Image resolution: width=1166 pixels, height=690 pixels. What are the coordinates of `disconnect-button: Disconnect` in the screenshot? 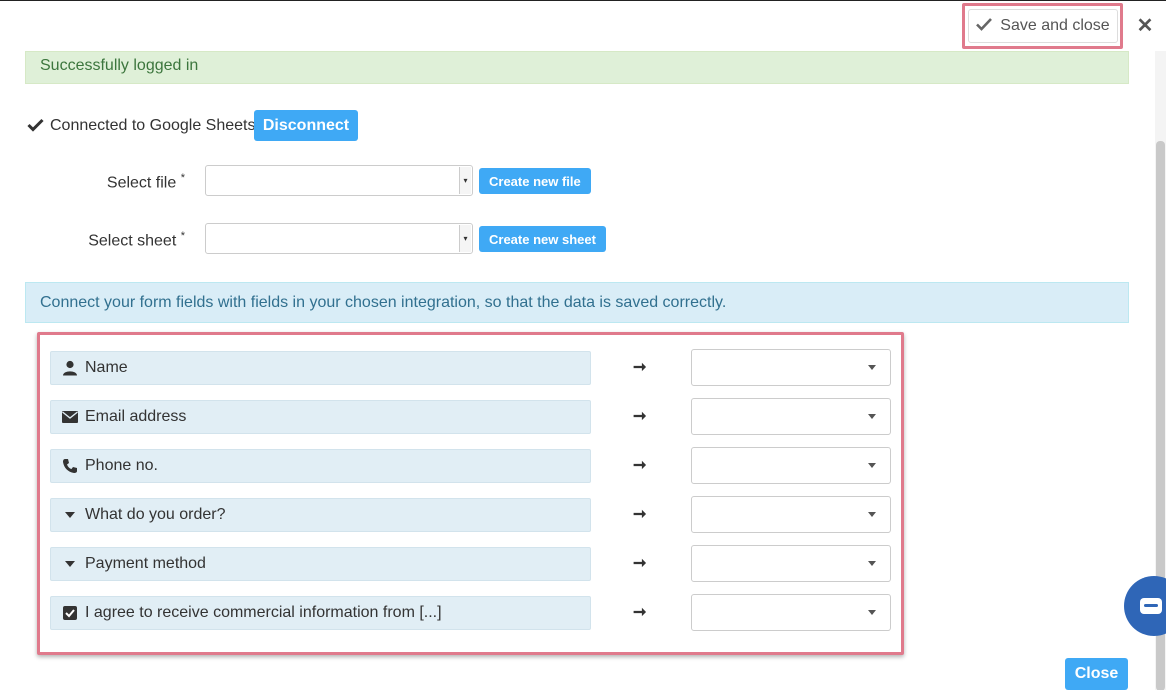 It's located at (306, 125).